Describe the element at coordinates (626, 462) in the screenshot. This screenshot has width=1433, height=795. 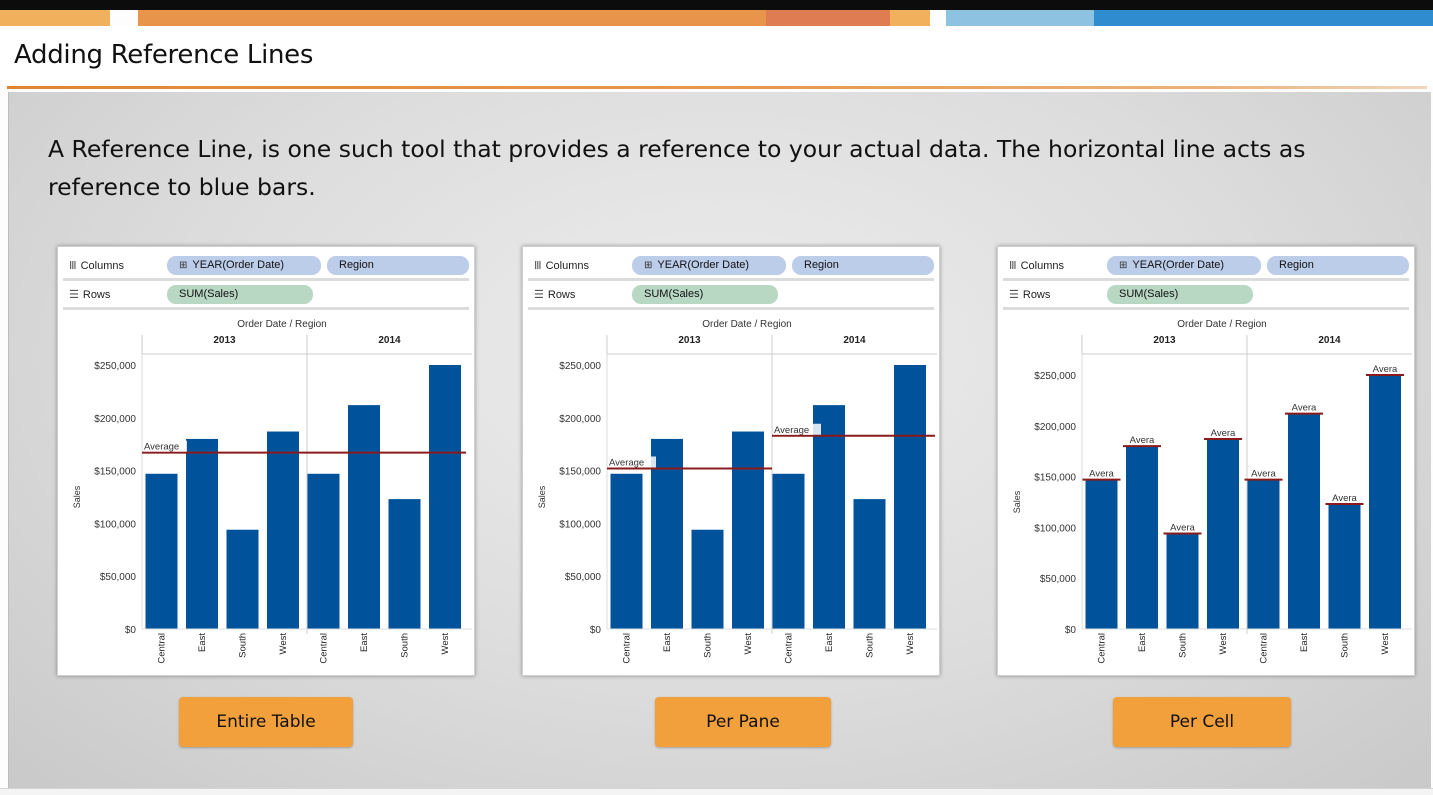
I see `reference-line-label: Average` at that location.